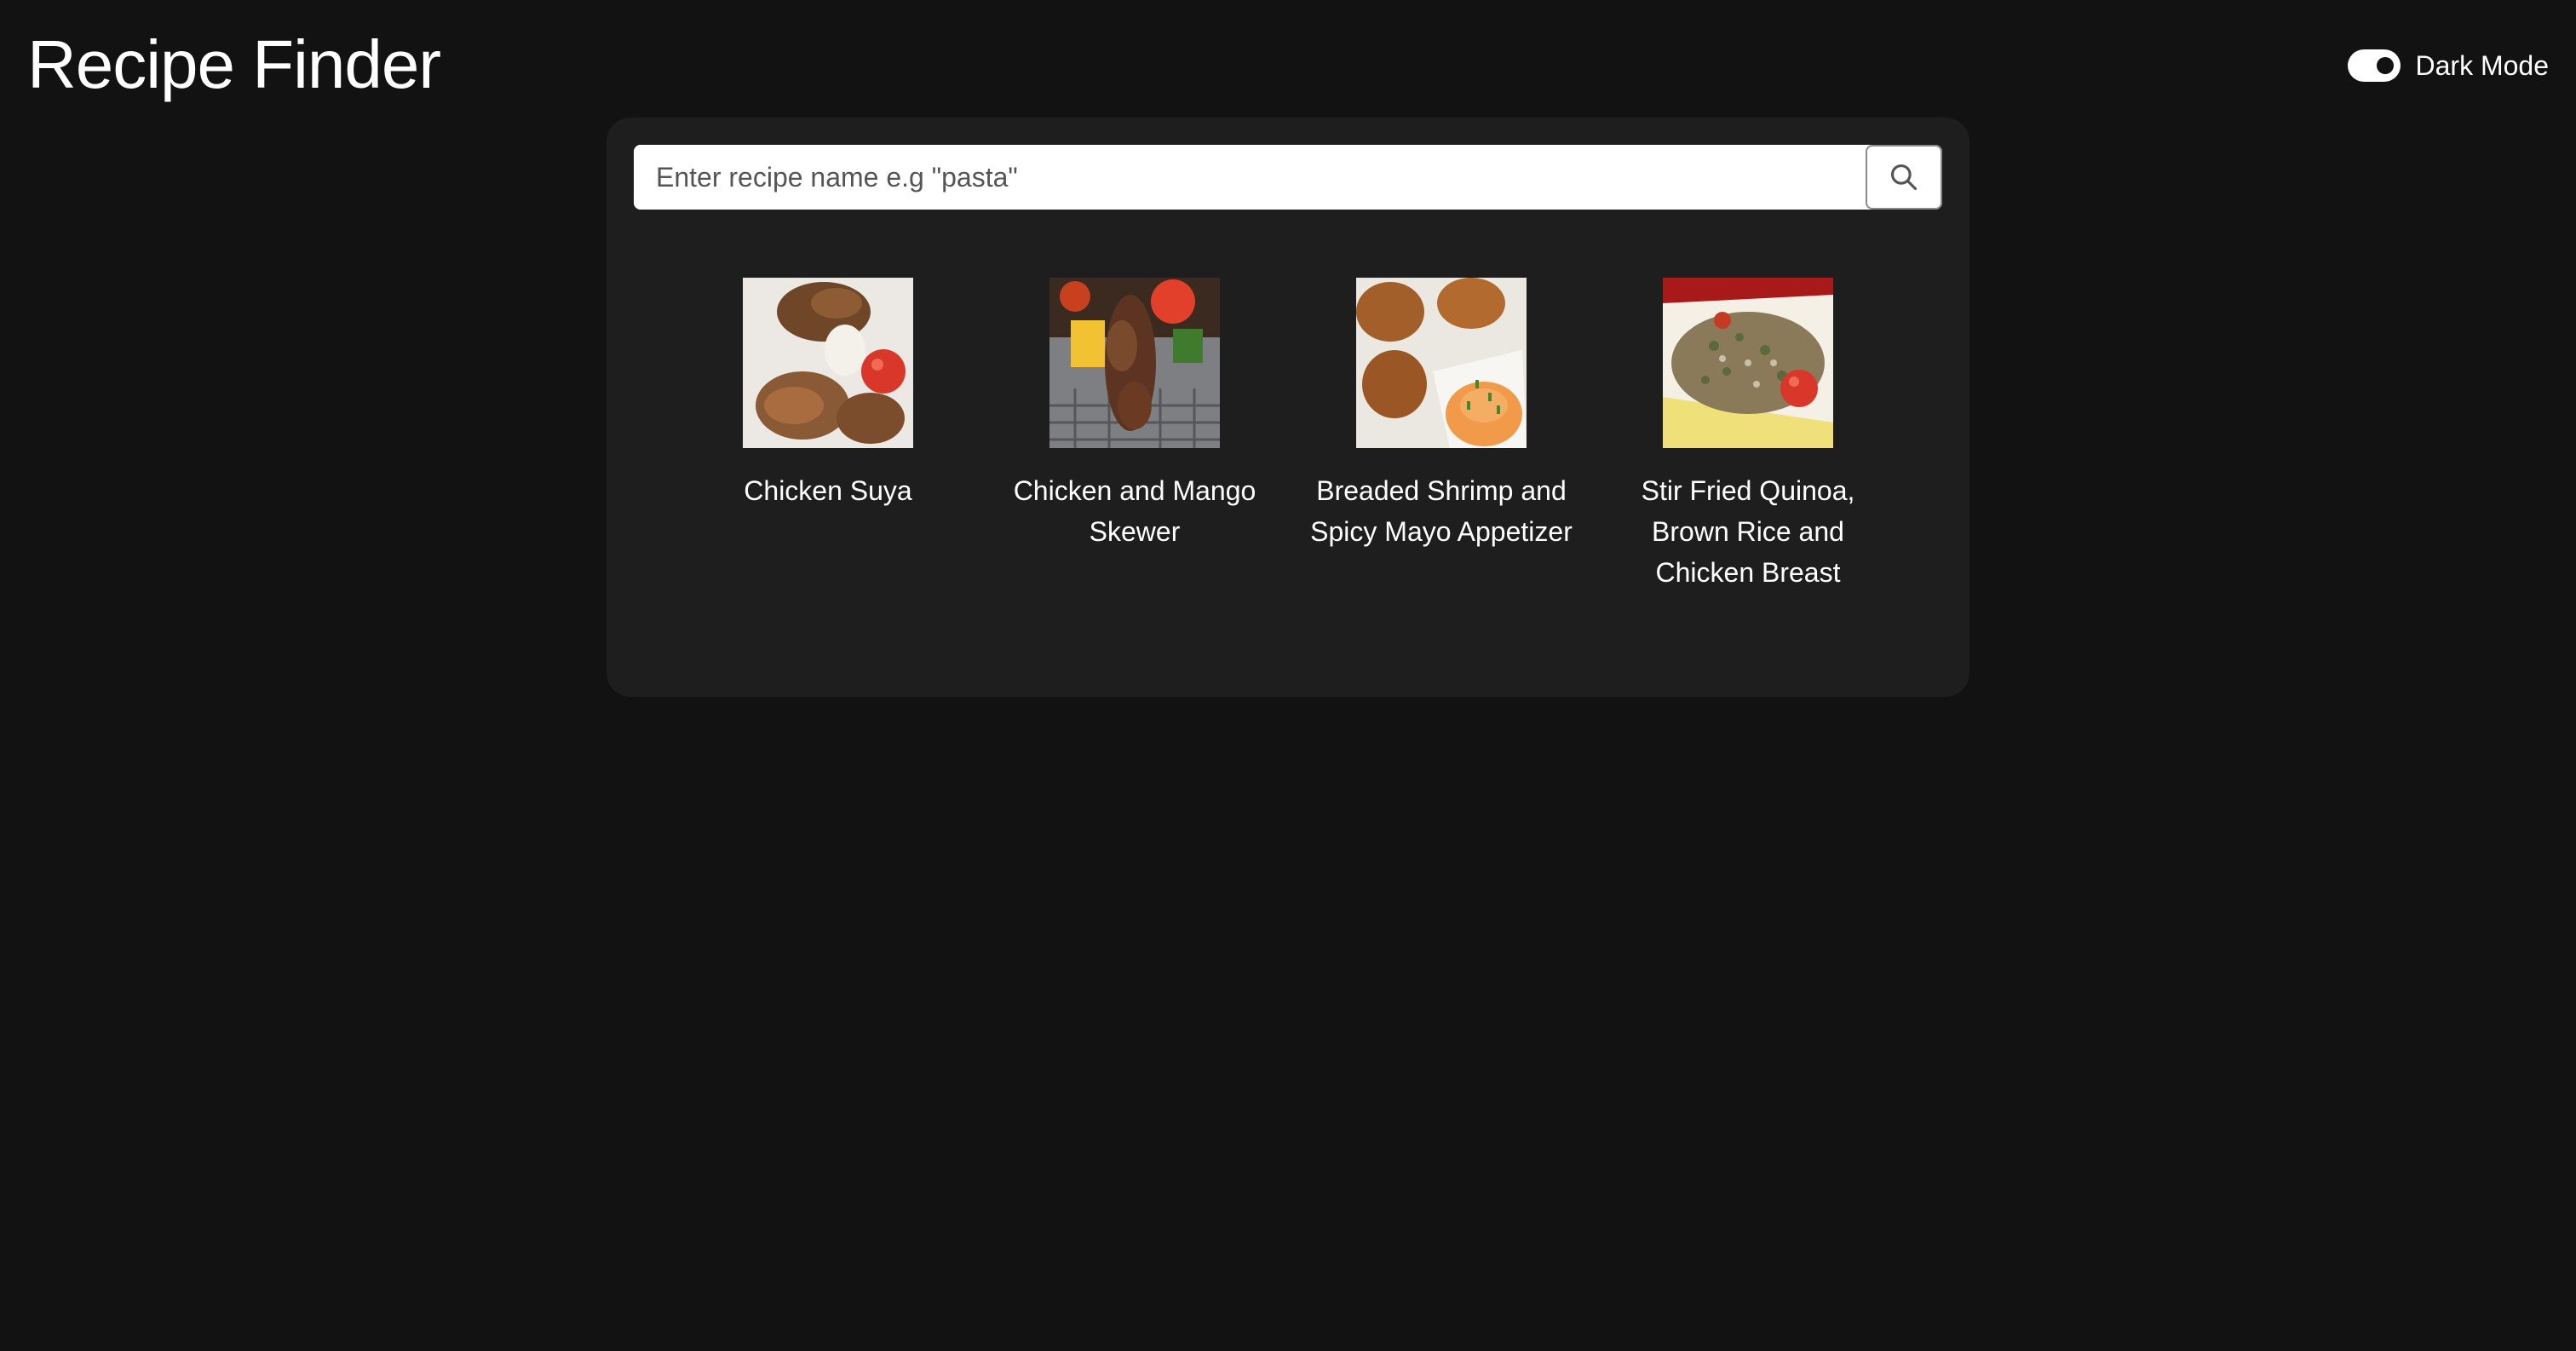  I want to click on search-button, so click(1904, 178).